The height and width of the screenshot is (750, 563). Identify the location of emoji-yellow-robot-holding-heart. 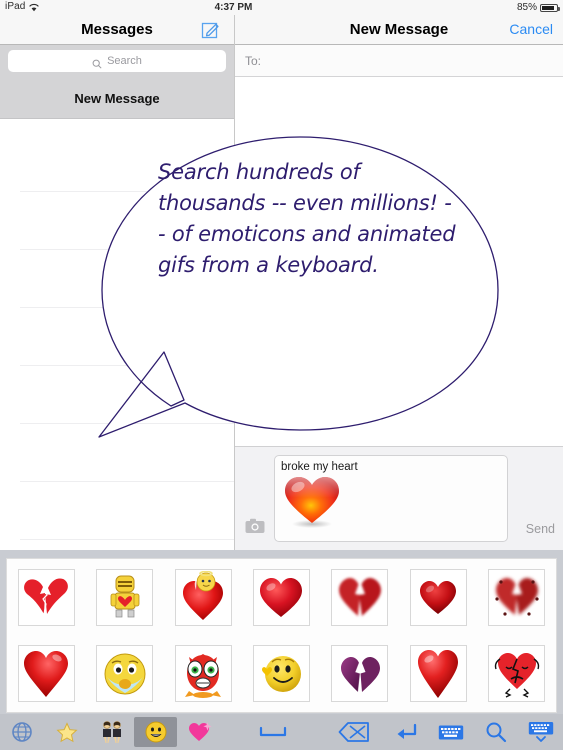
(124, 597).